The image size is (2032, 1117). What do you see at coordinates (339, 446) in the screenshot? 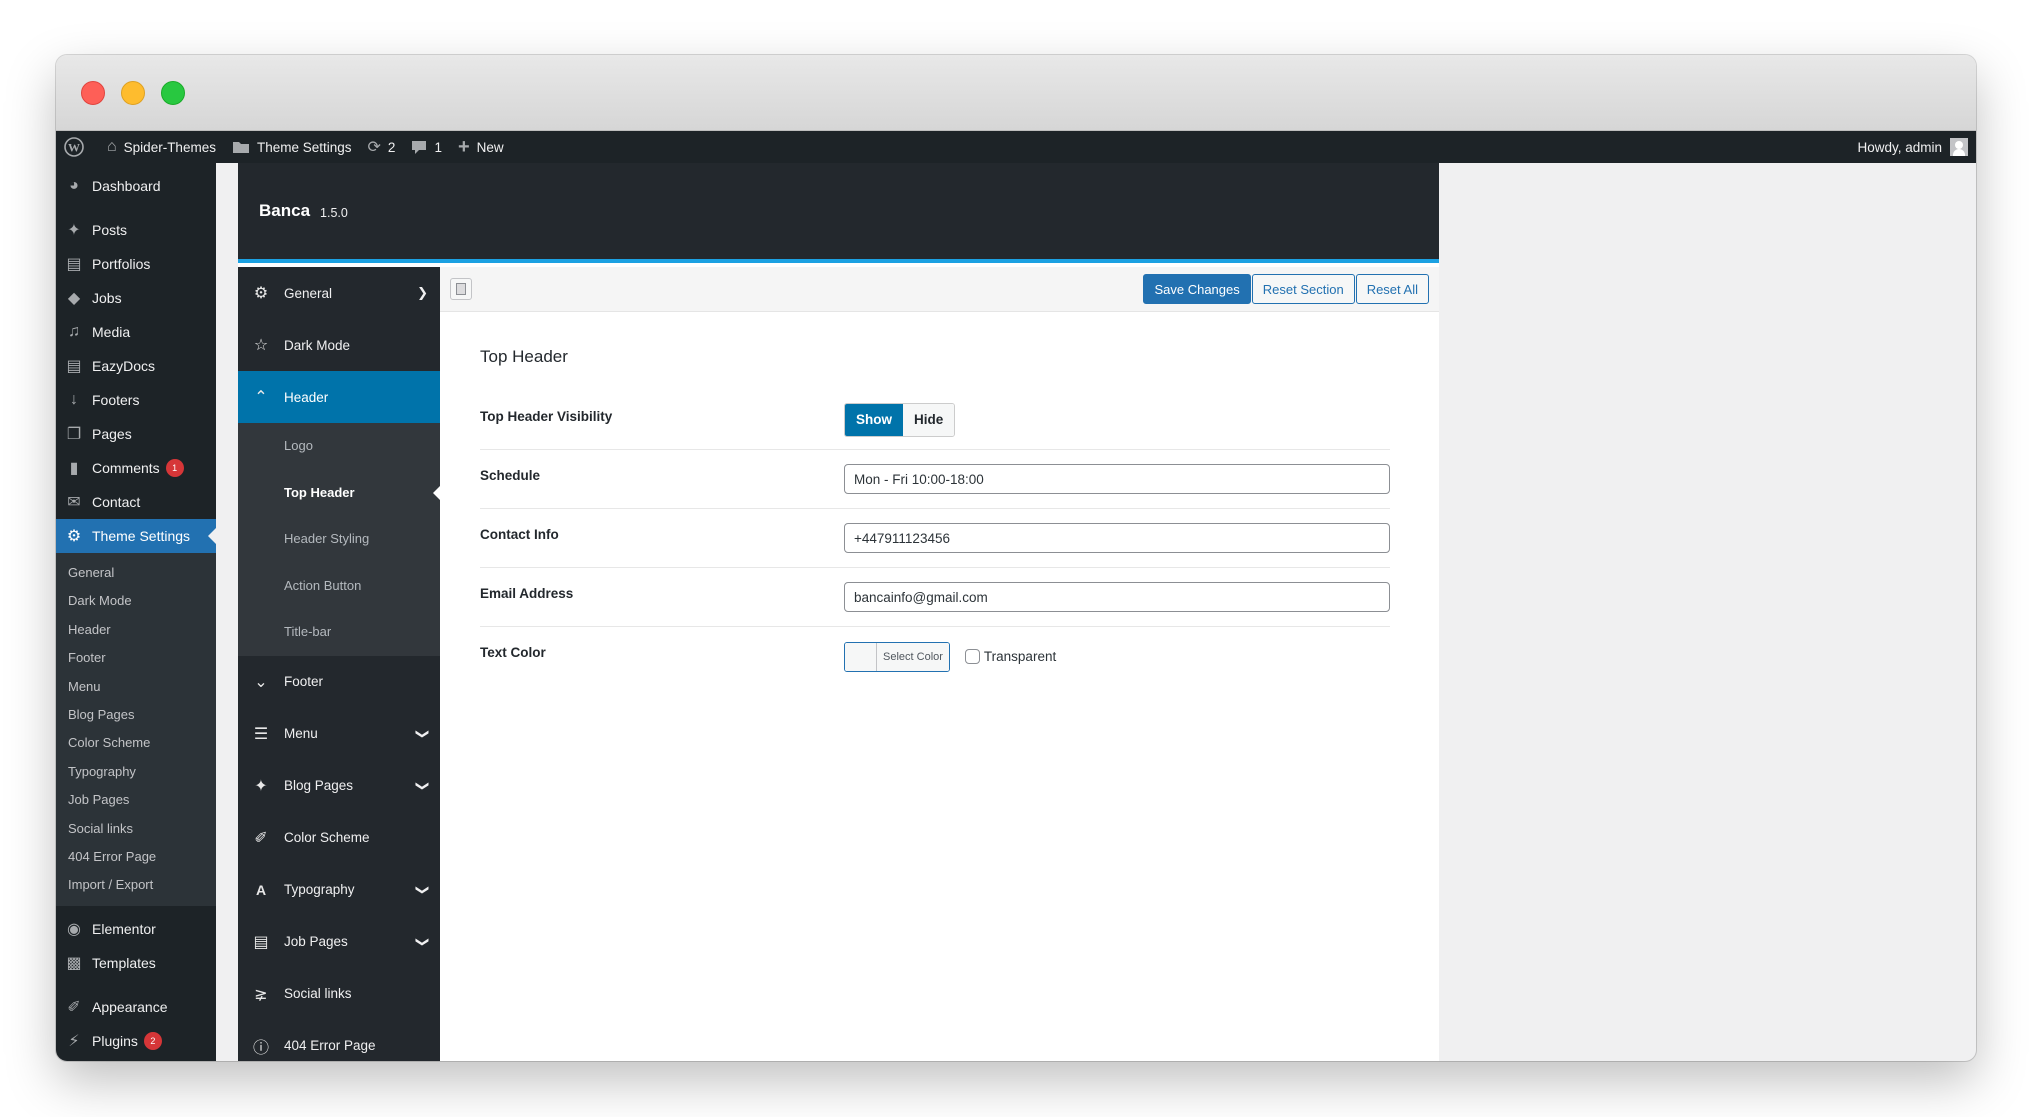
I see `subsection-logo: Logo` at bounding box center [339, 446].